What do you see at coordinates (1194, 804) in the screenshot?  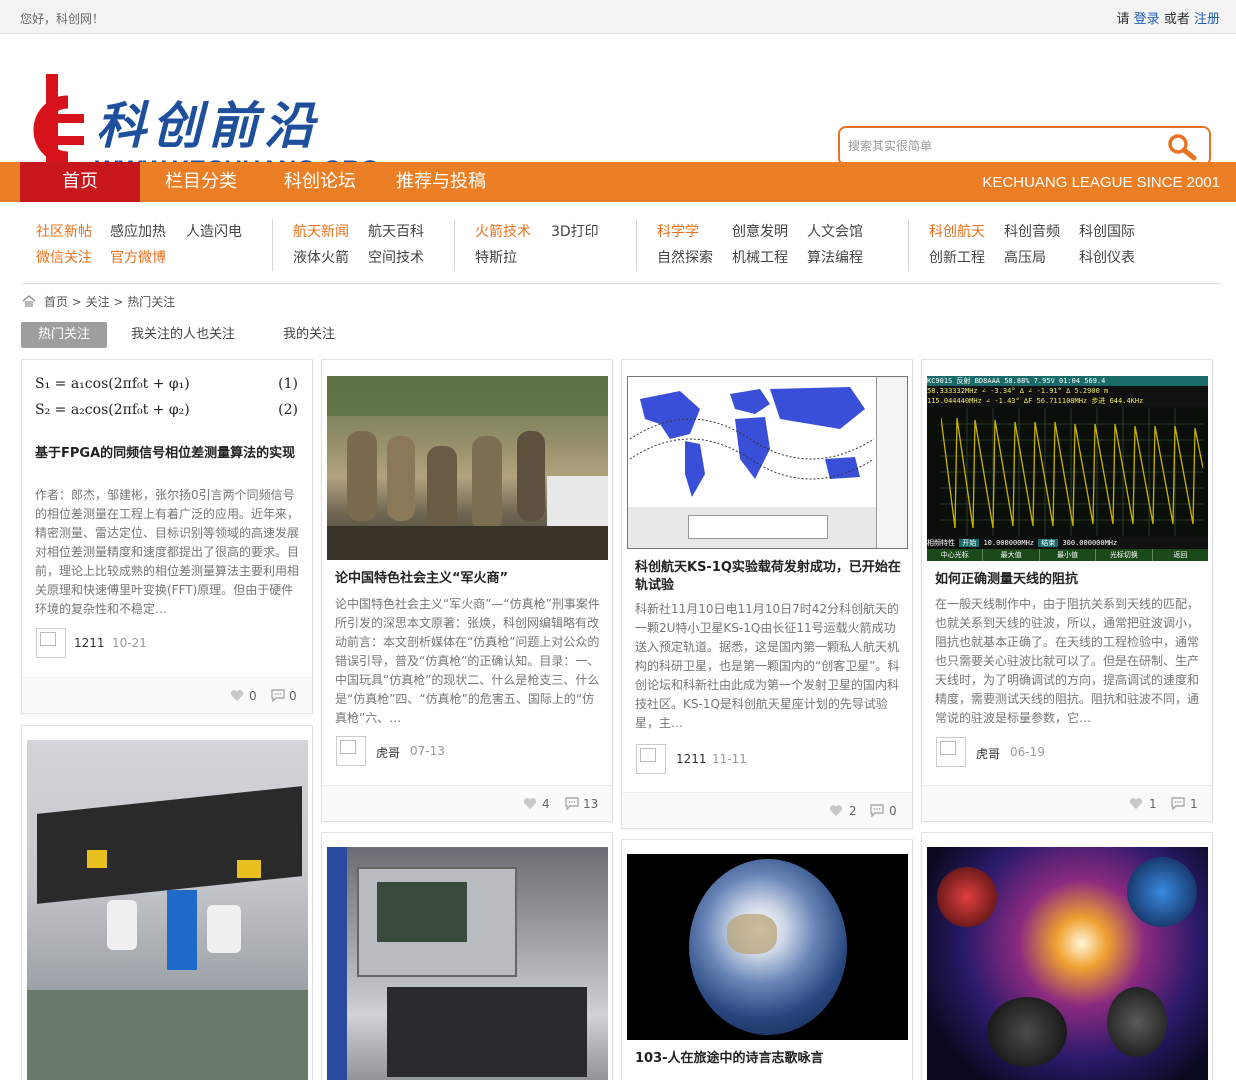 I see `comment-count: 1` at bounding box center [1194, 804].